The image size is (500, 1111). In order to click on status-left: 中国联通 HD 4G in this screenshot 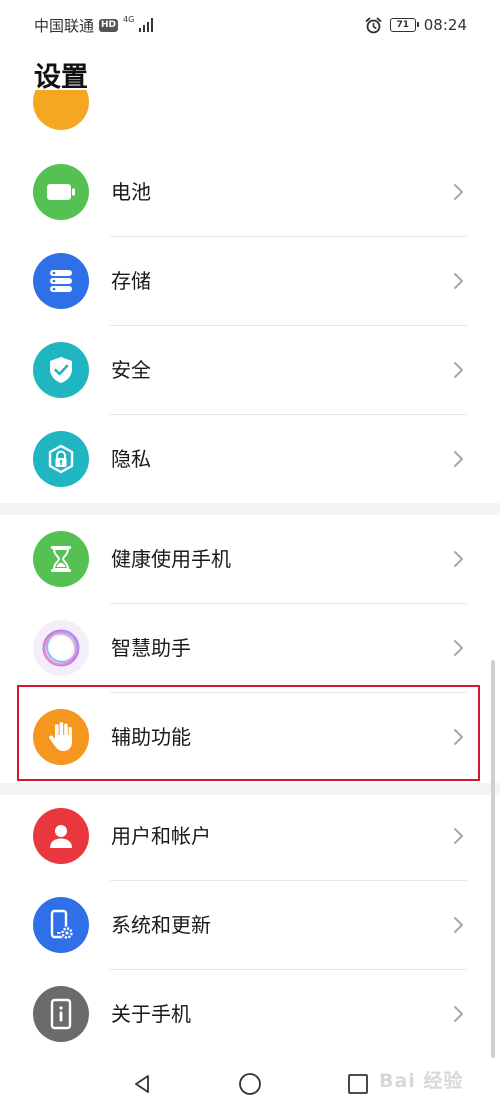, I will do `click(94, 25)`.